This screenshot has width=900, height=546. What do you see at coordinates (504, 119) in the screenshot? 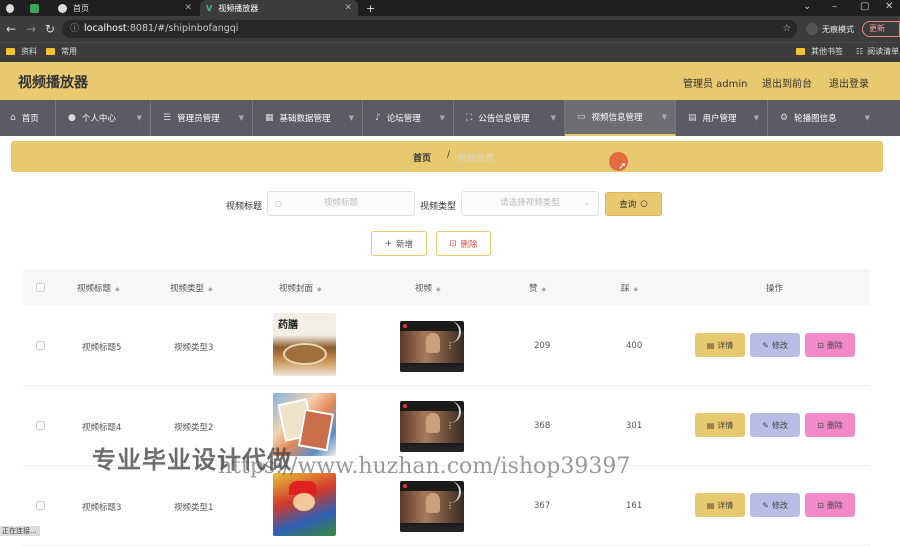
I see `menu-label: 公告信息管理` at bounding box center [504, 119].